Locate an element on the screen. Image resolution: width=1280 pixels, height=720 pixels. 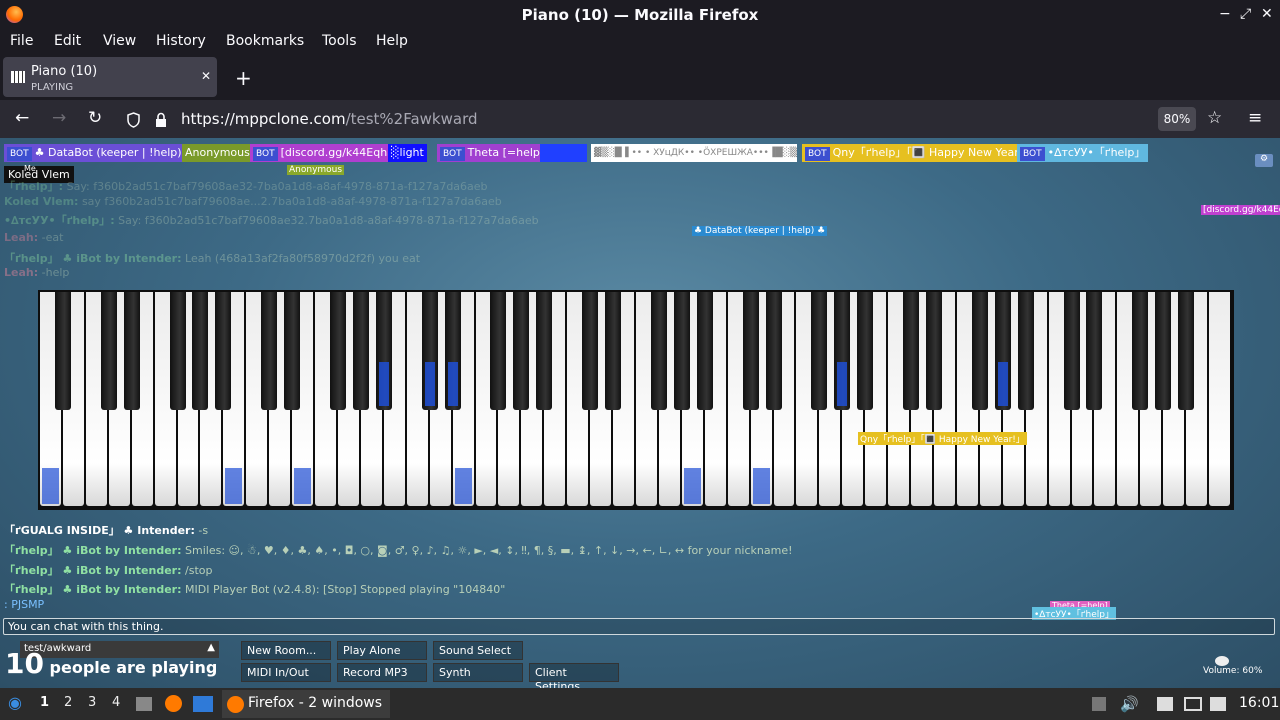
display-icon is located at coordinates (1193, 704).